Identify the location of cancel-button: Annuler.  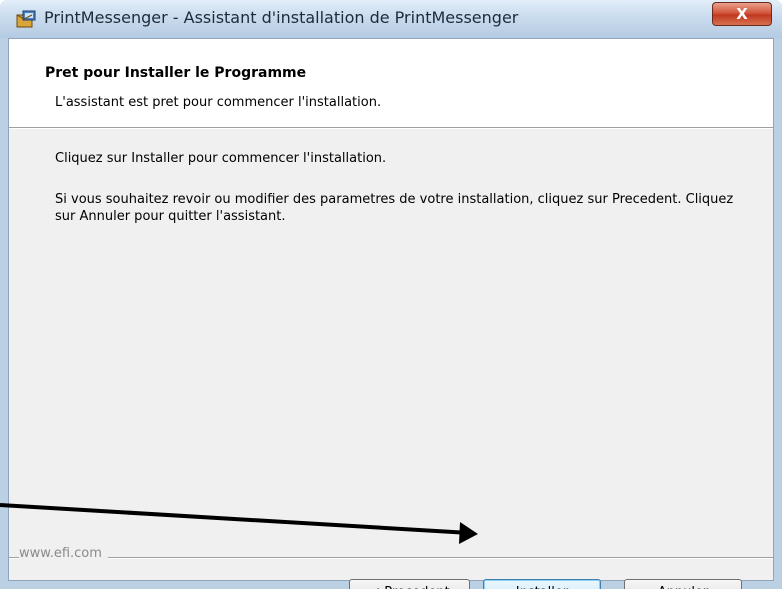
(683, 584).